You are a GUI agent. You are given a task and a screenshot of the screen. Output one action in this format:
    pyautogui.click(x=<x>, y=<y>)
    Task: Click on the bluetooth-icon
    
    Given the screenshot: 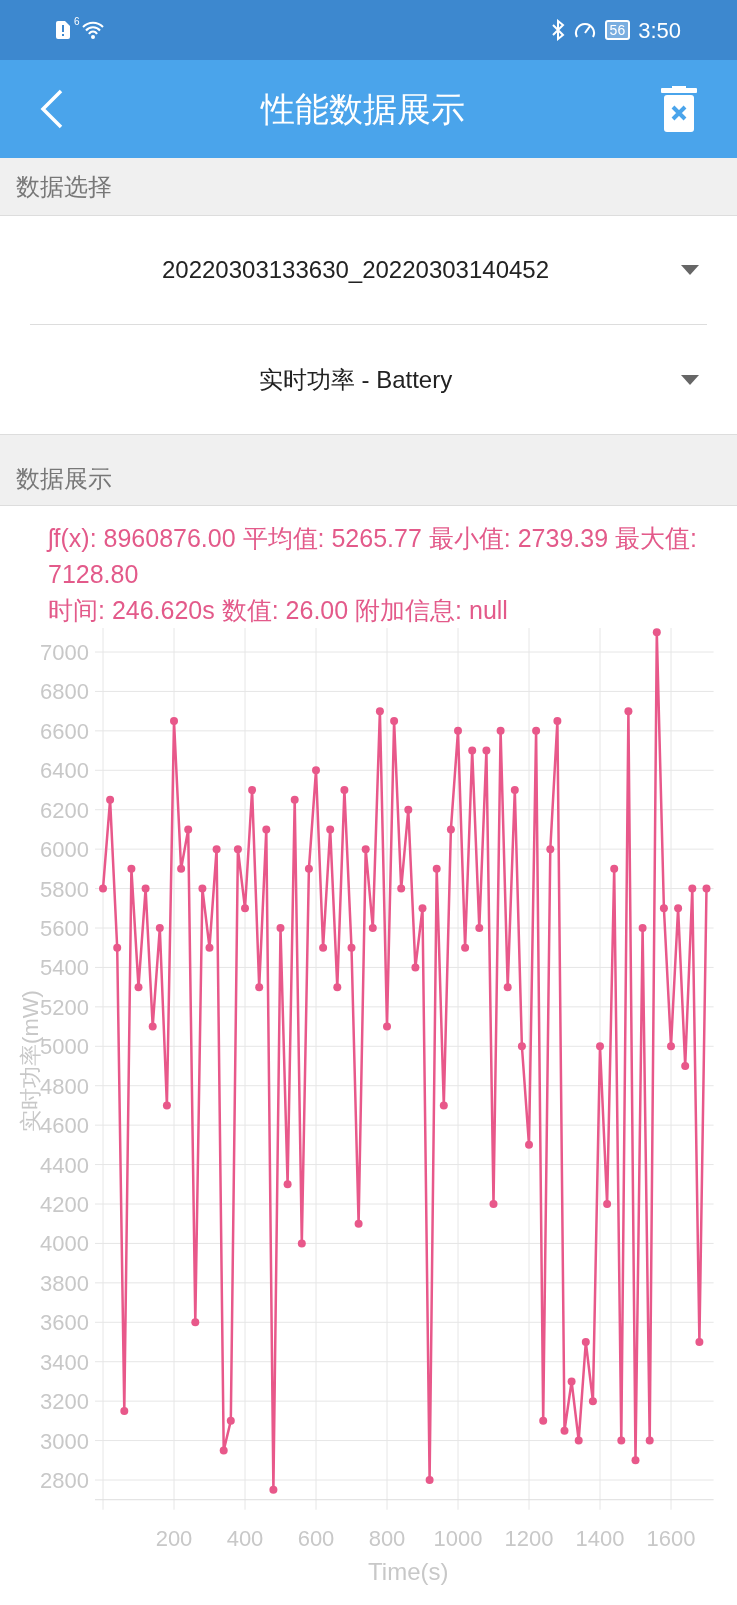 What is the action you would take?
    pyautogui.click(x=557, y=30)
    